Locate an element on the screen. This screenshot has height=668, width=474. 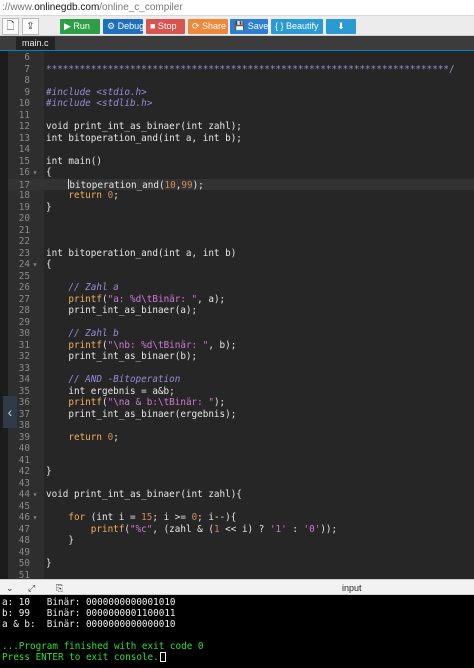
file-icon: 🗋 is located at coordinates (10, 26).